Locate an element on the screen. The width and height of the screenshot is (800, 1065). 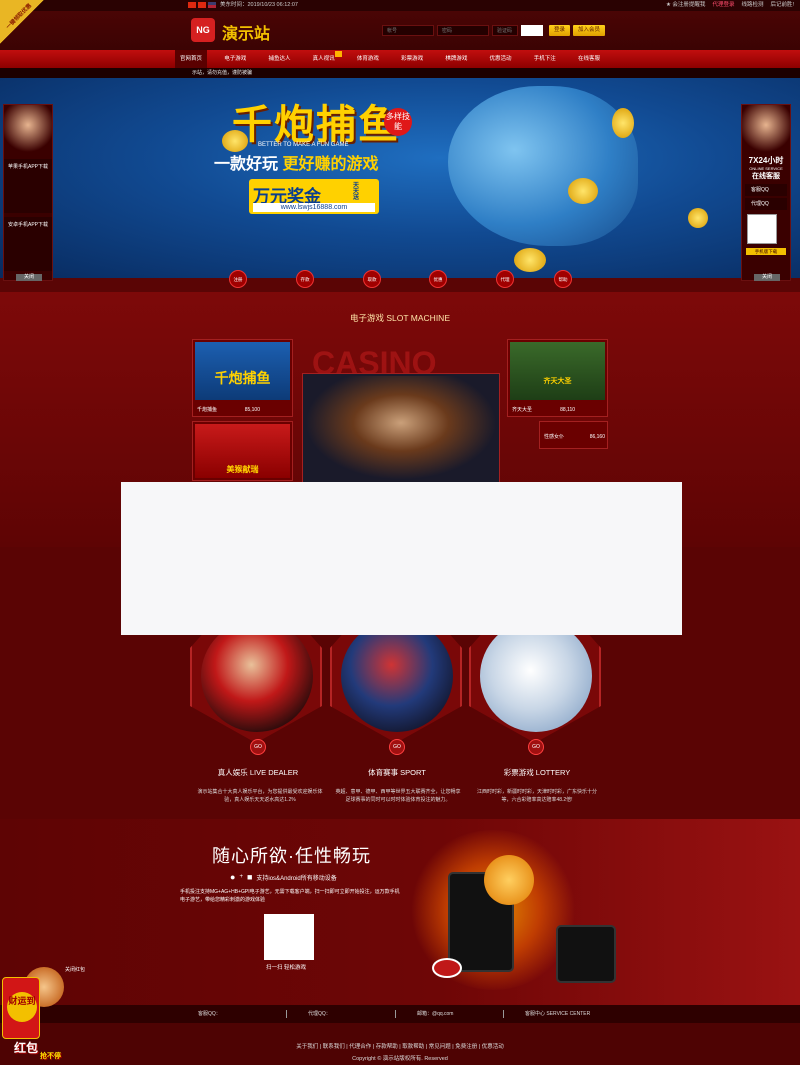
logo-text: 演示站 is located at coordinates (246, 32).